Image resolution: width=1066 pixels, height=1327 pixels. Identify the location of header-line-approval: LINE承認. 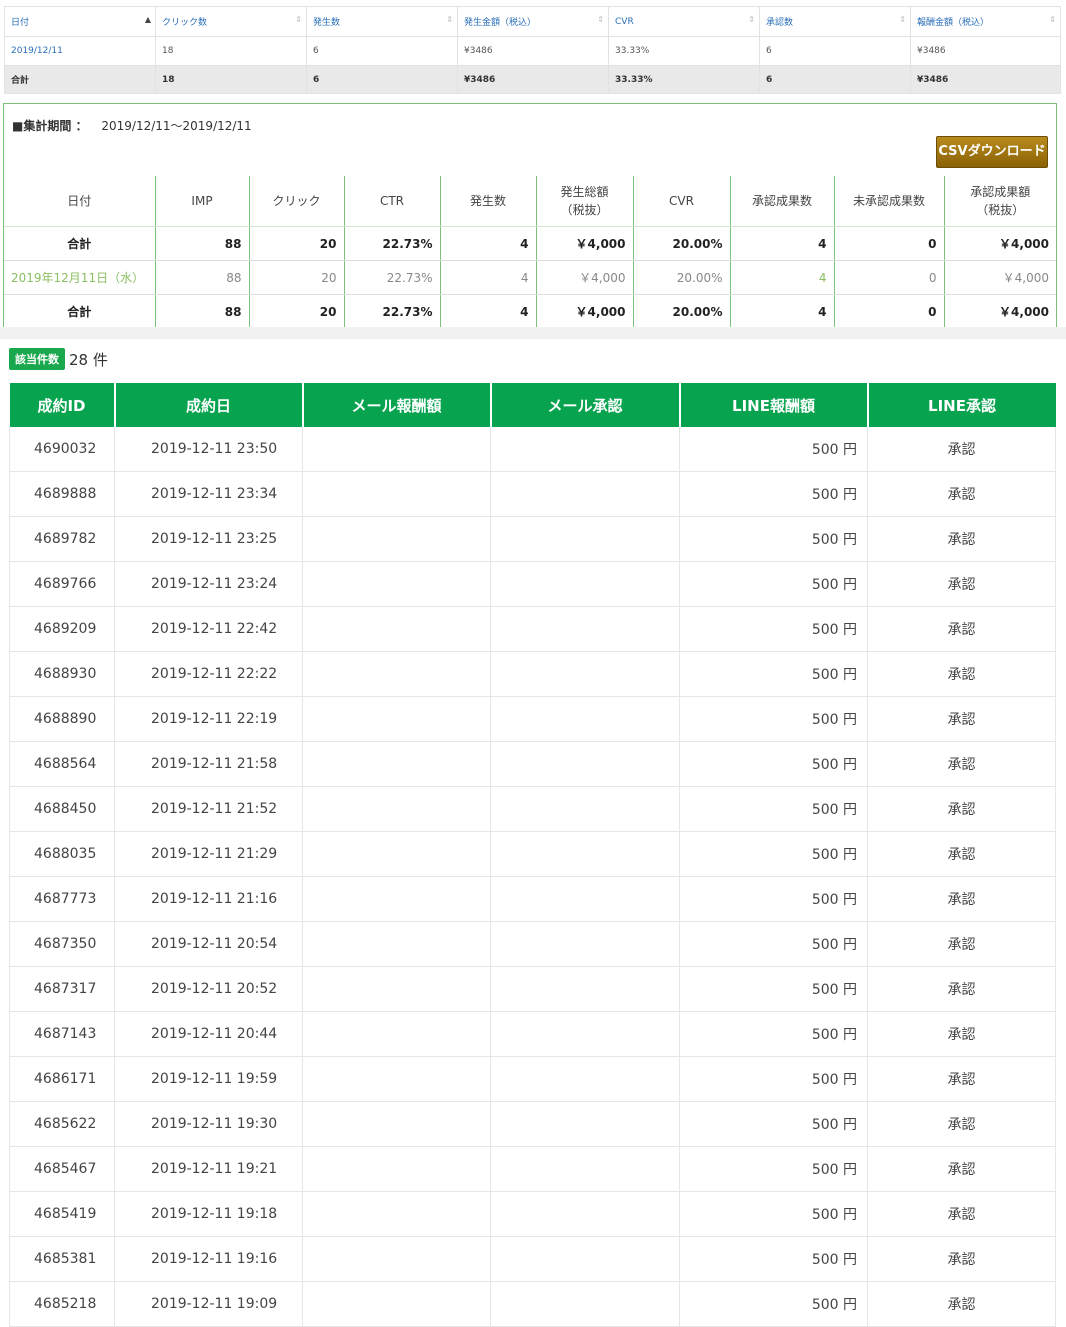
(961, 405).